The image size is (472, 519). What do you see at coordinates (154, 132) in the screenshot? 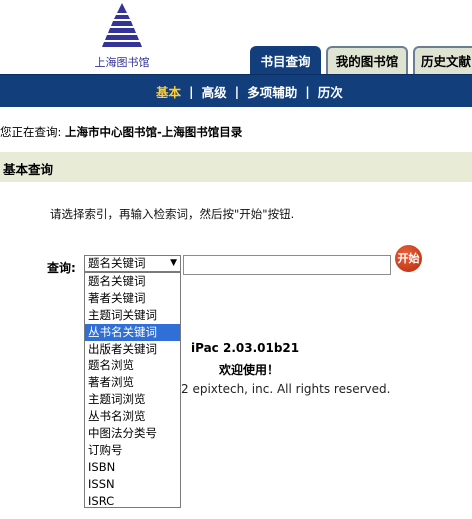
I see `database-name: 上海市中心图书馆-上海图书馆目录` at bounding box center [154, 132].